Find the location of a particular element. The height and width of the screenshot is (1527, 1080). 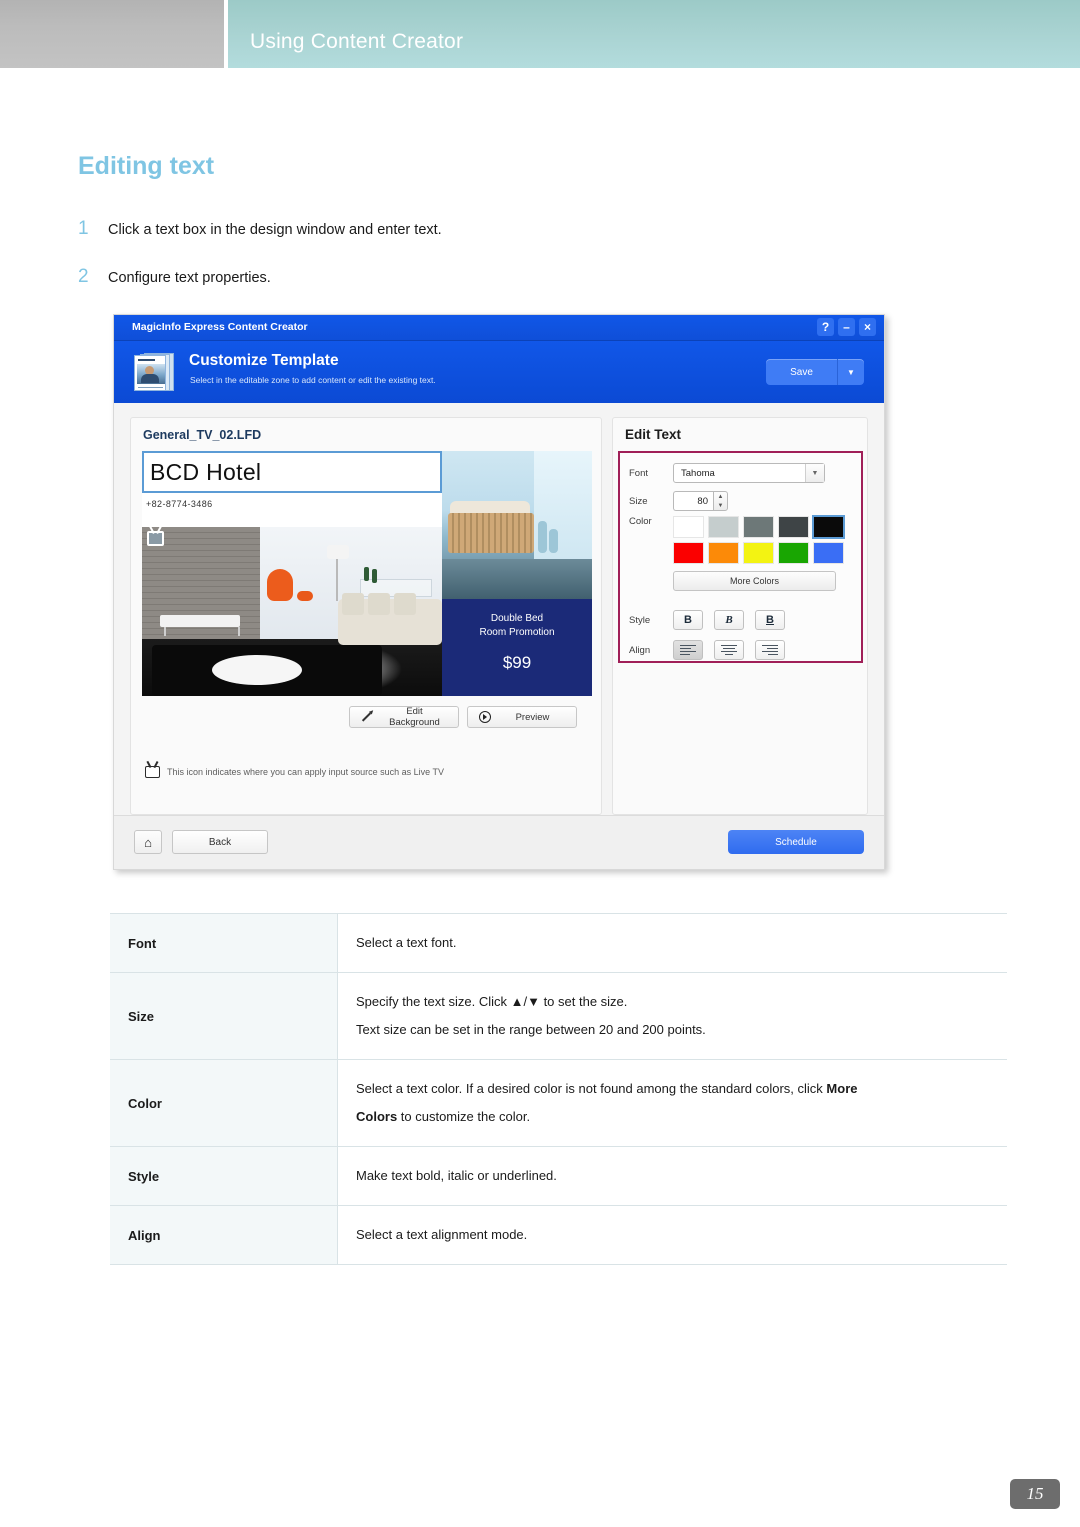

window-controls: ? – × is located at coordinates (846, 327).